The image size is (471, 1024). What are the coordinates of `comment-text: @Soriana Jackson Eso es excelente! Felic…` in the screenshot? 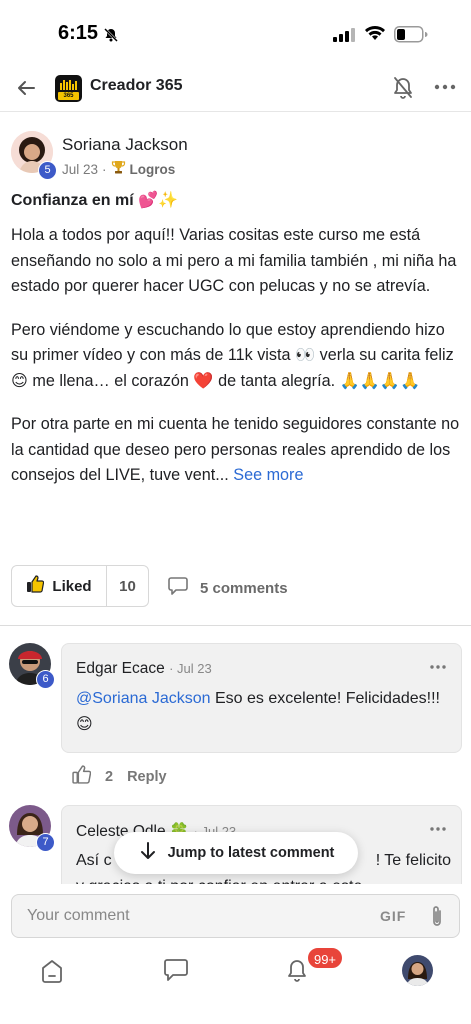 It's located at (263, 712).